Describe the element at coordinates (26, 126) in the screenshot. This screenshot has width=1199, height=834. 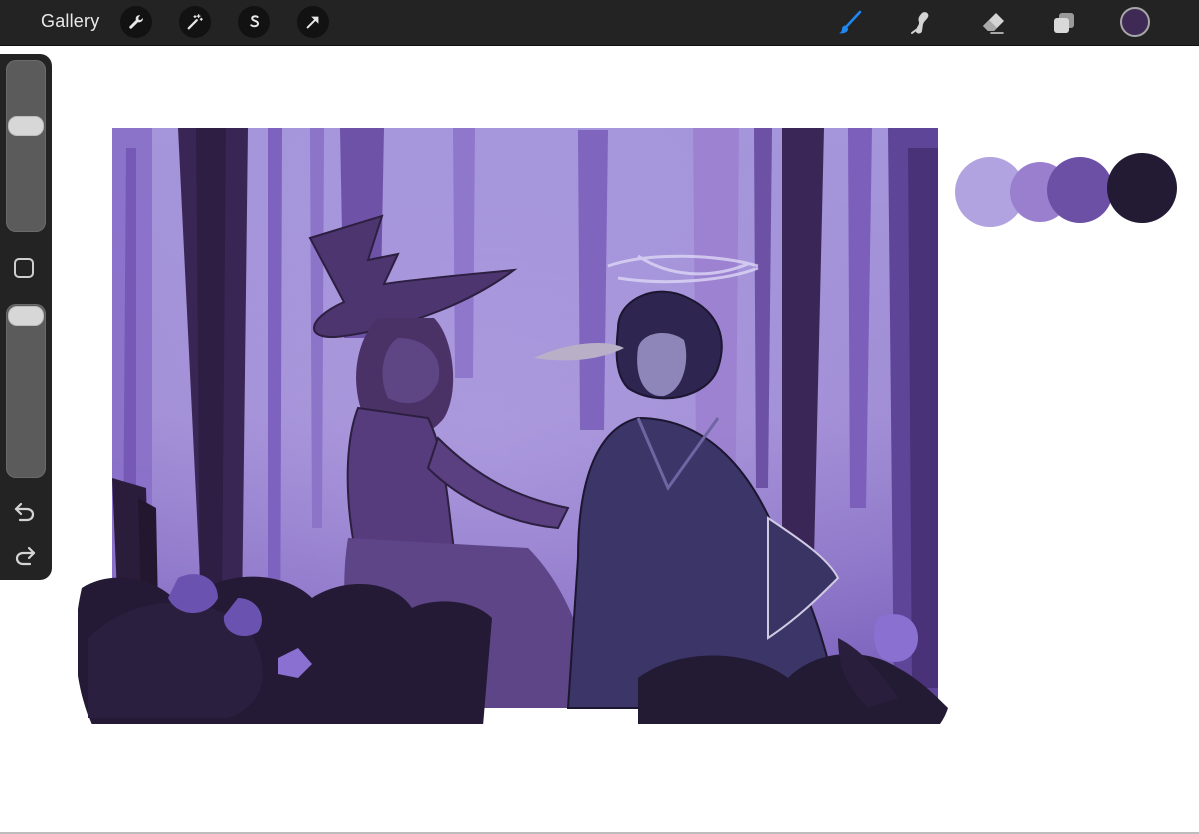
I see `brush-size-thumb` at that location.